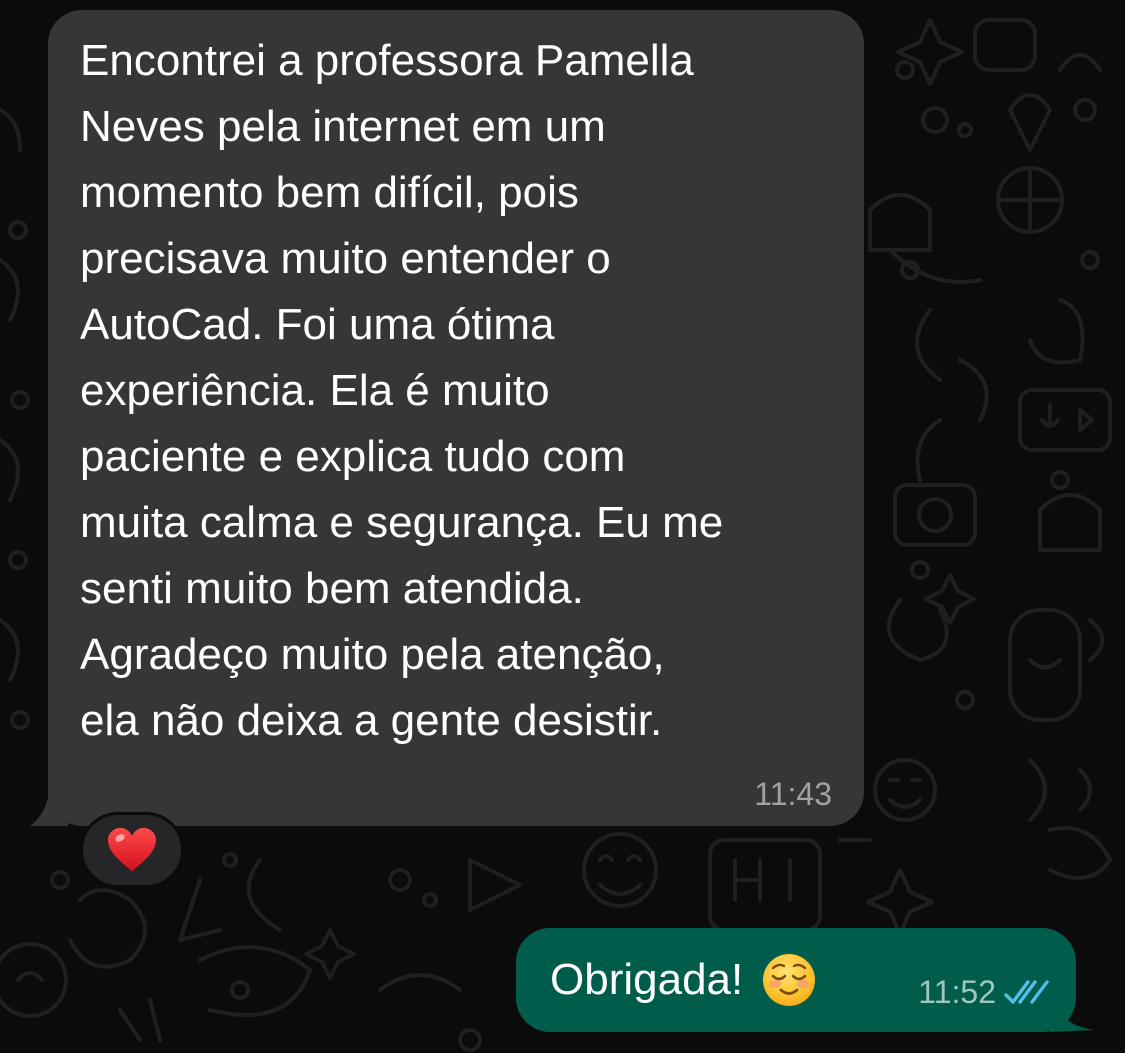 This screenshot has height=1053, width=1125. I want to click on heart-icon, so click(132, 849).